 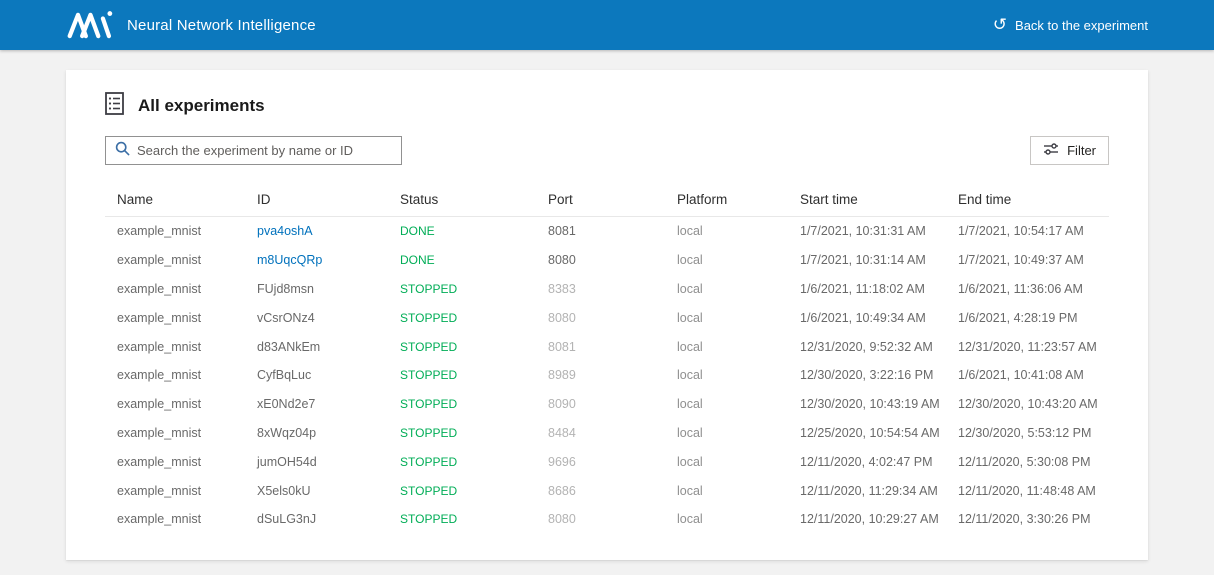 I want to click on cell-end-time: 12/30/2020, 10:43:20 AM, so click(x=1028, y=404).